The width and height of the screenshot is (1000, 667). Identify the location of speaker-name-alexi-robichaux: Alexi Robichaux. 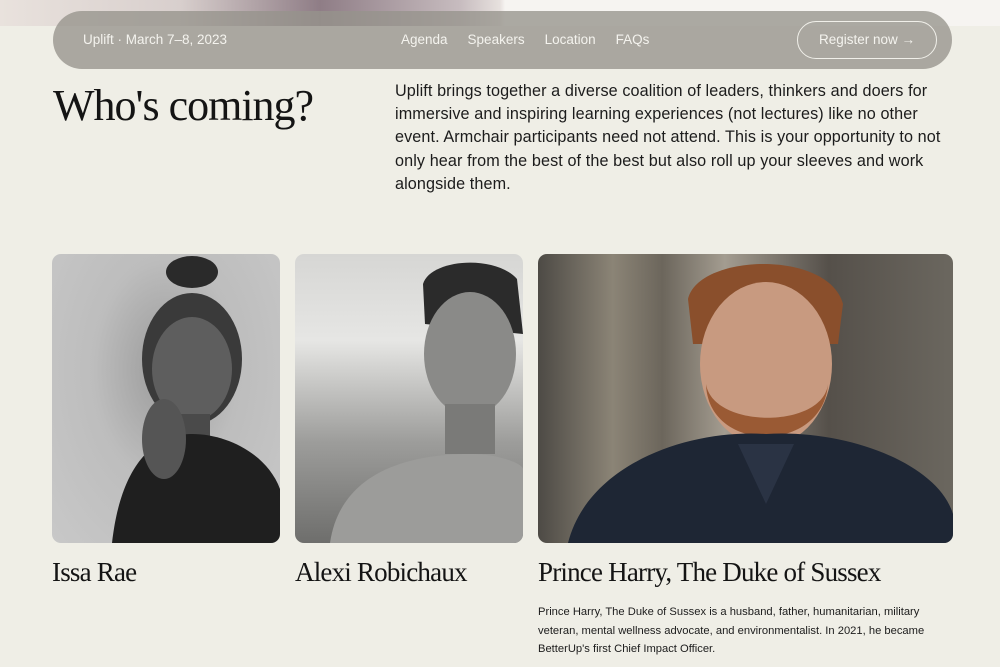
(381, 572).